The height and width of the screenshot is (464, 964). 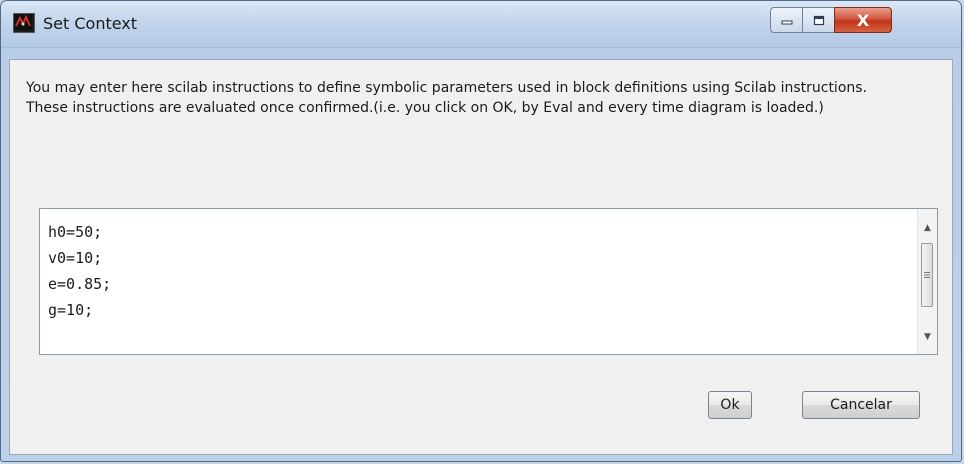 I want to click on title-bar: Set Context X, so click(x=481, y=24).